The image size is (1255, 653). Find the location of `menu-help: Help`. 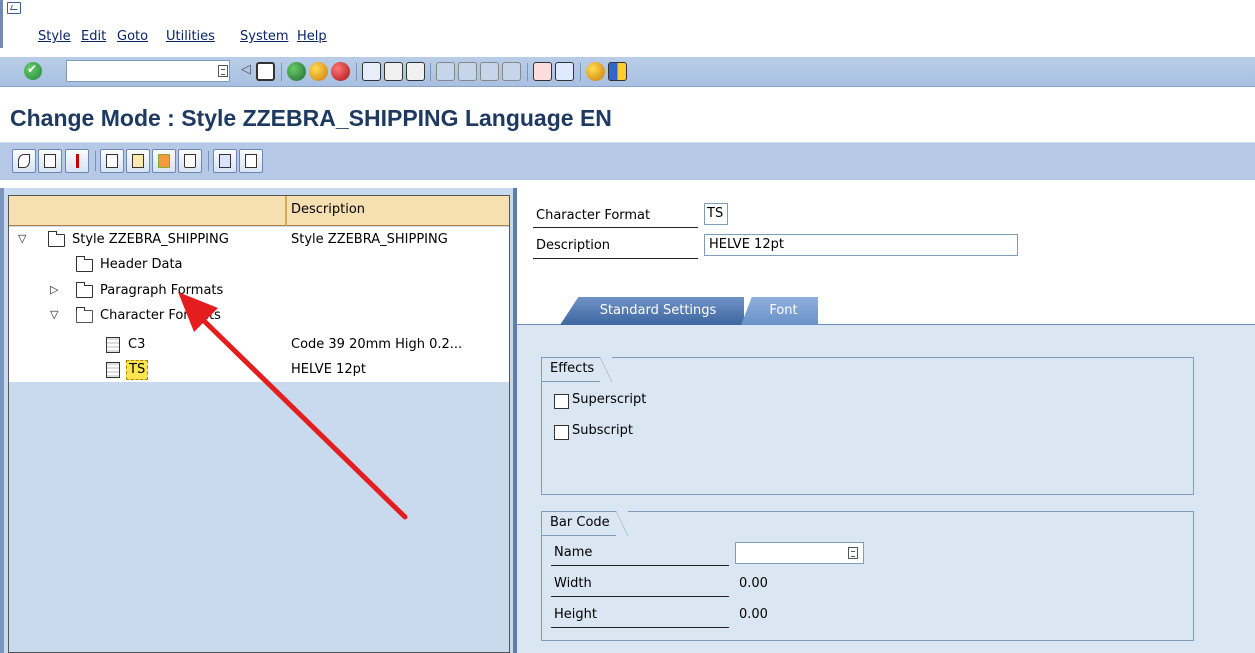

menu-help: Help is located at coordinates (312, 36).